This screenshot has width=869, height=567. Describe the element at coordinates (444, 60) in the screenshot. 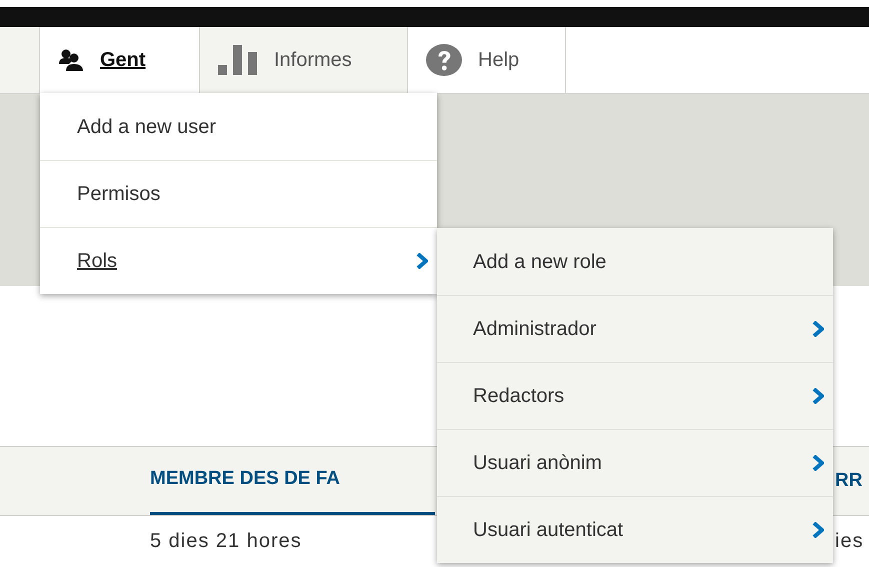

I see `help-icon` at that location.